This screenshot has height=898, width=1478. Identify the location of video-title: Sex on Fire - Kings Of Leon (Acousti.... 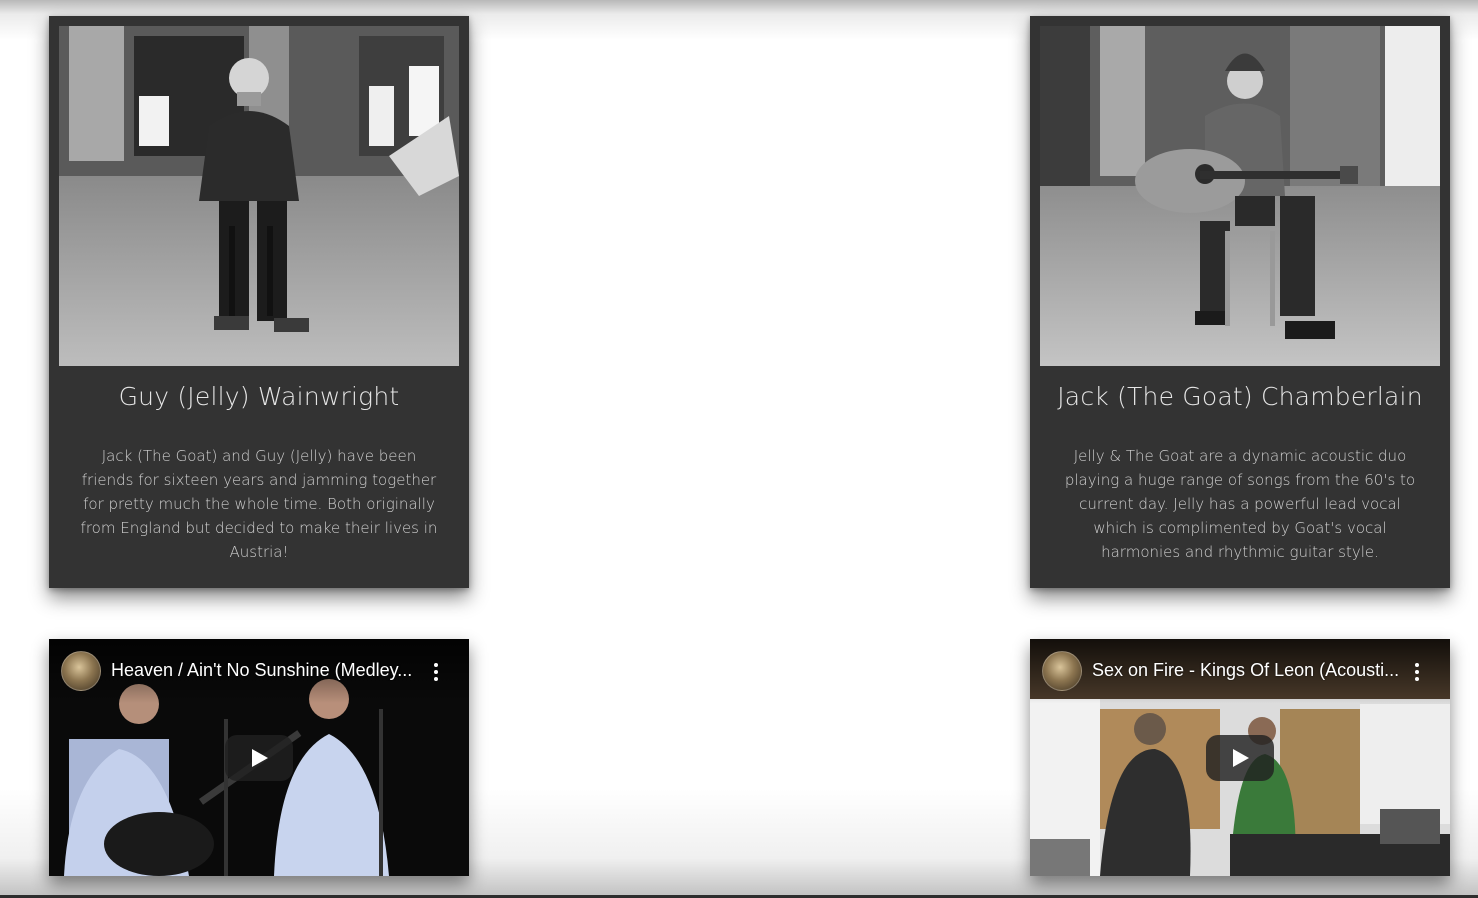
(1247, 670).